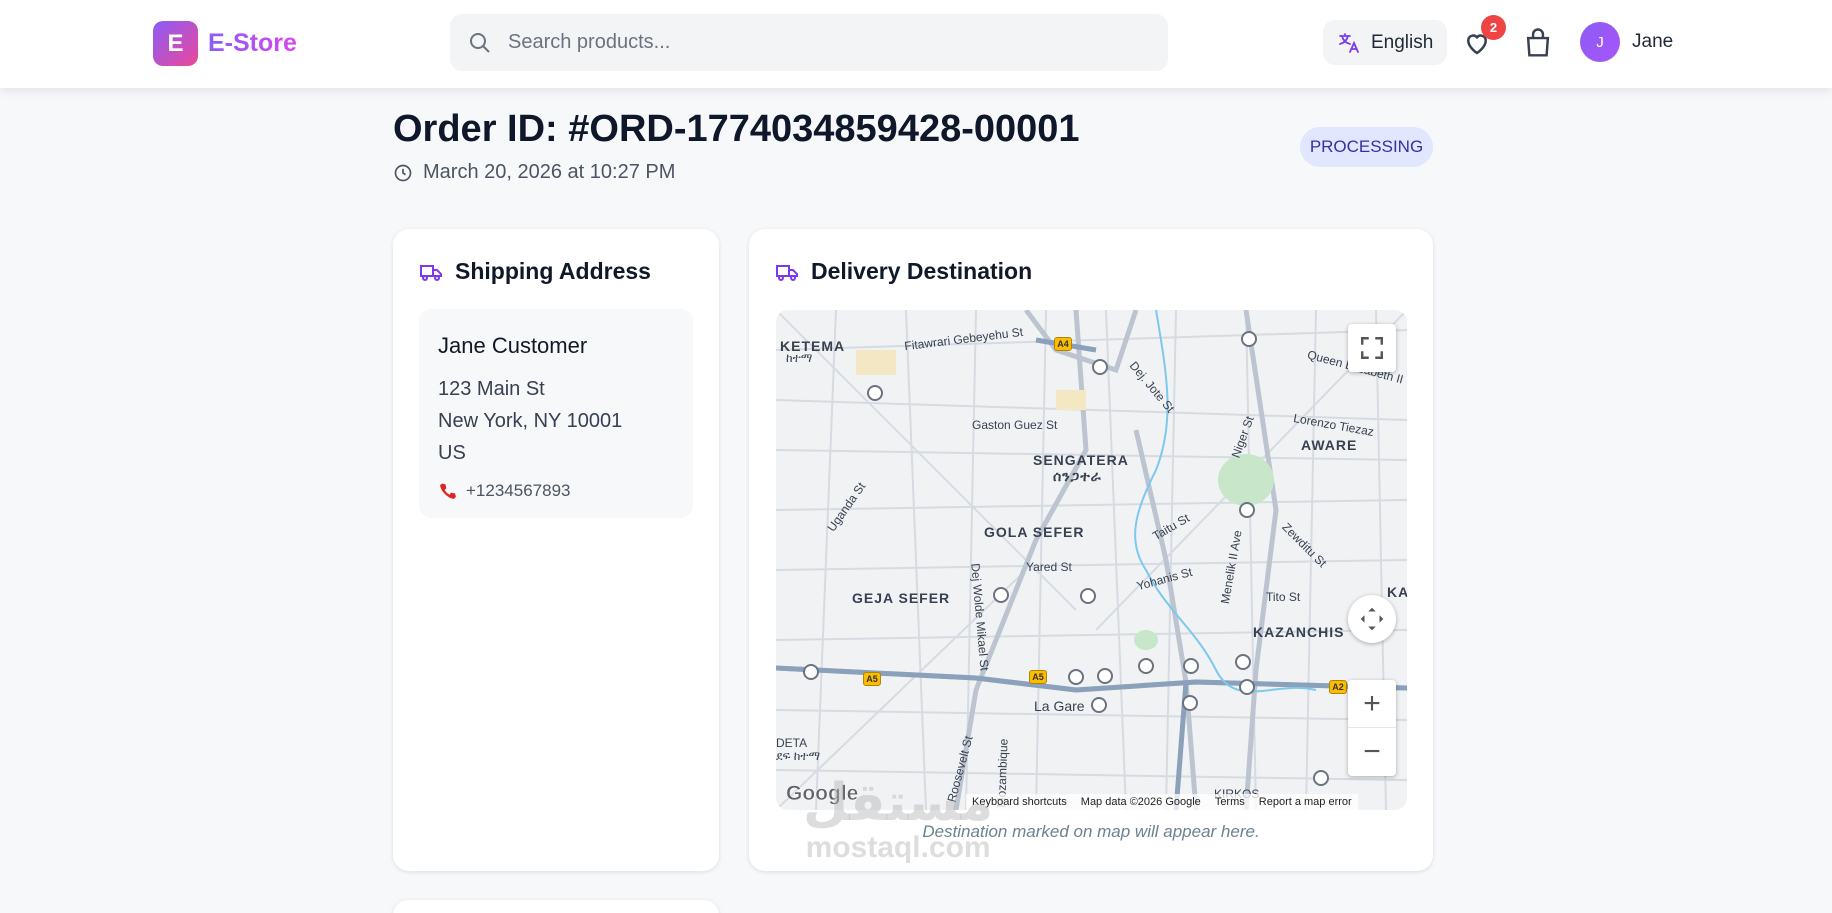  What do you see at coordinates (1015, 425) in the screenshot?
I see `map-street-label: Gaston Guez St` at bounding box center [1015, 425].